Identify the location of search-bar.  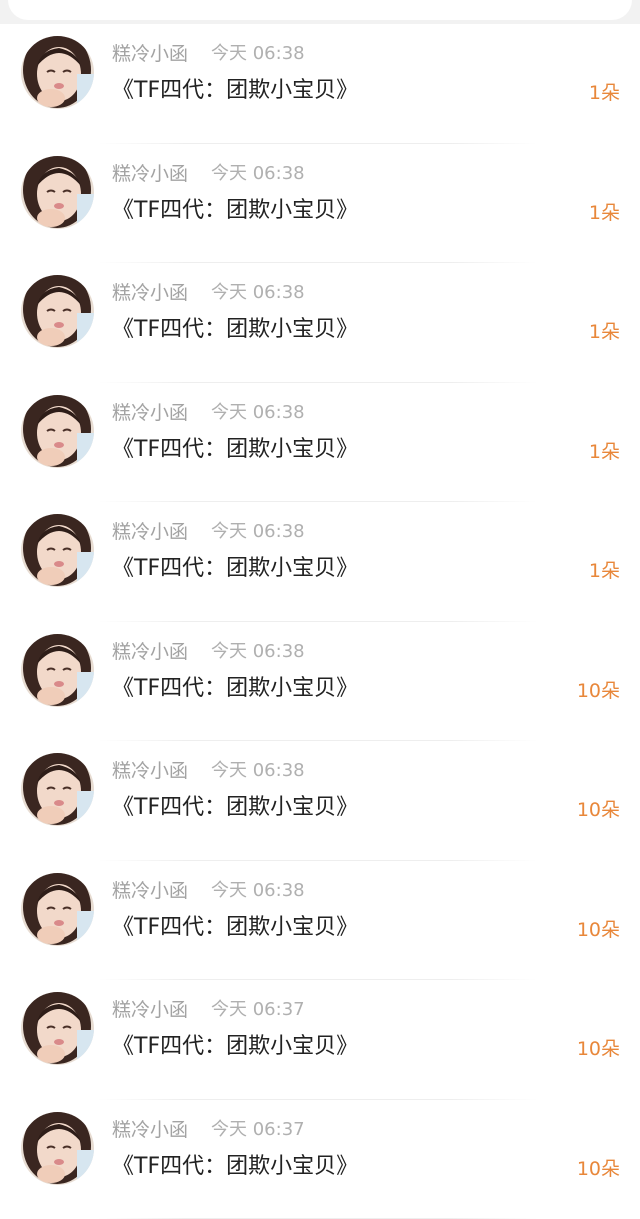
(320, 10).